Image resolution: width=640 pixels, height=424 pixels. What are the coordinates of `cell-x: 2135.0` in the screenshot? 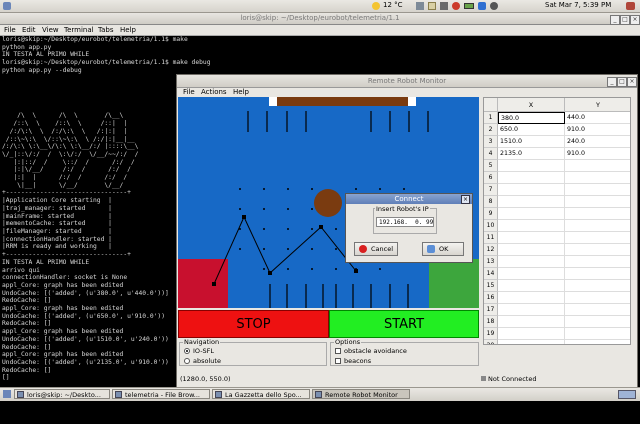 It's located at (531, 154).